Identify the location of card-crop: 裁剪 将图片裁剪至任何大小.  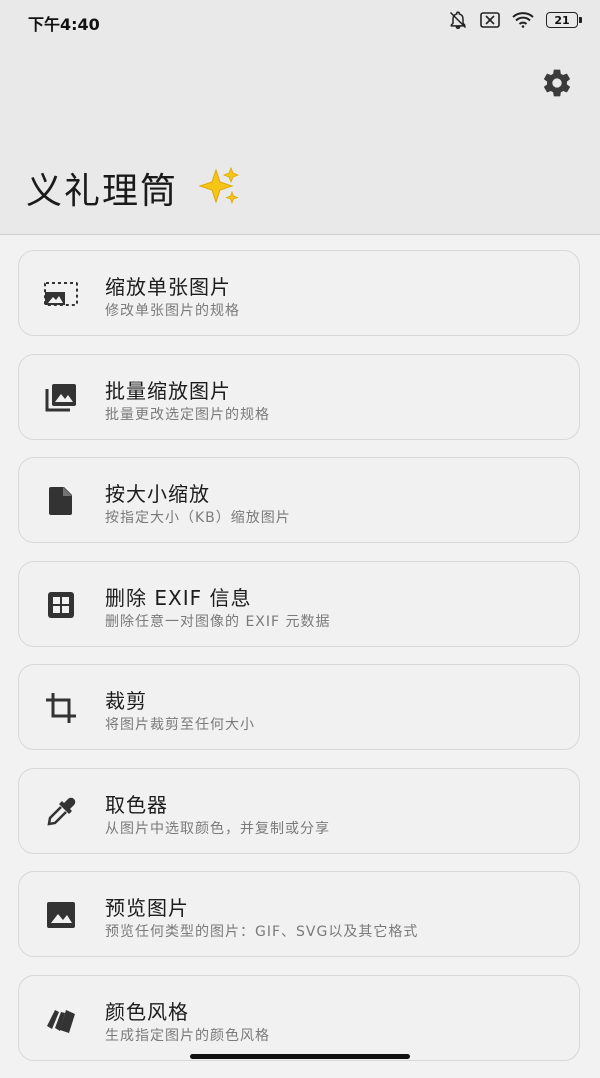
(299, 707).